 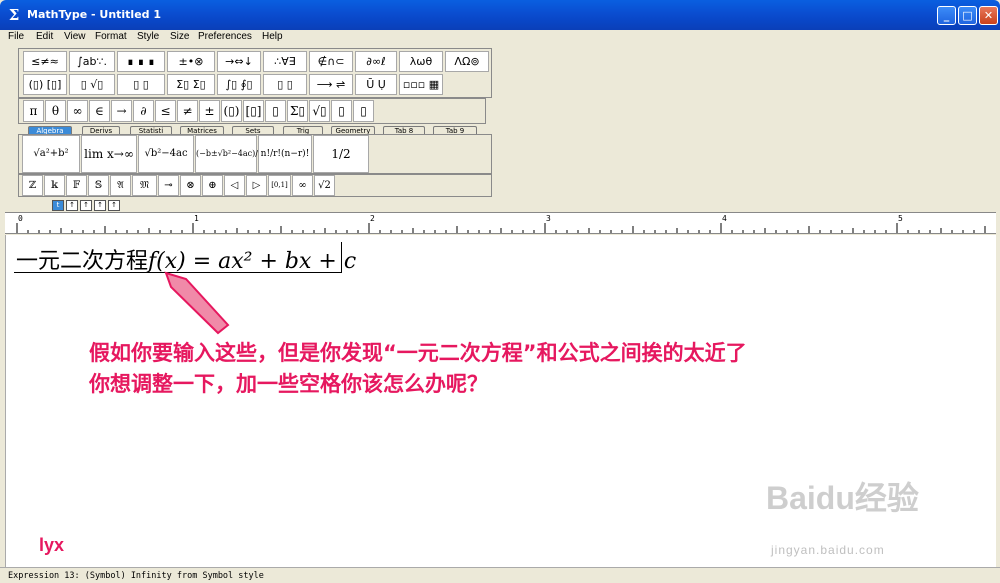 What do you see at coordinates (86, 205) in the screenshot?
I see `size-button-3: ↑` at bounding box center [86, 205].